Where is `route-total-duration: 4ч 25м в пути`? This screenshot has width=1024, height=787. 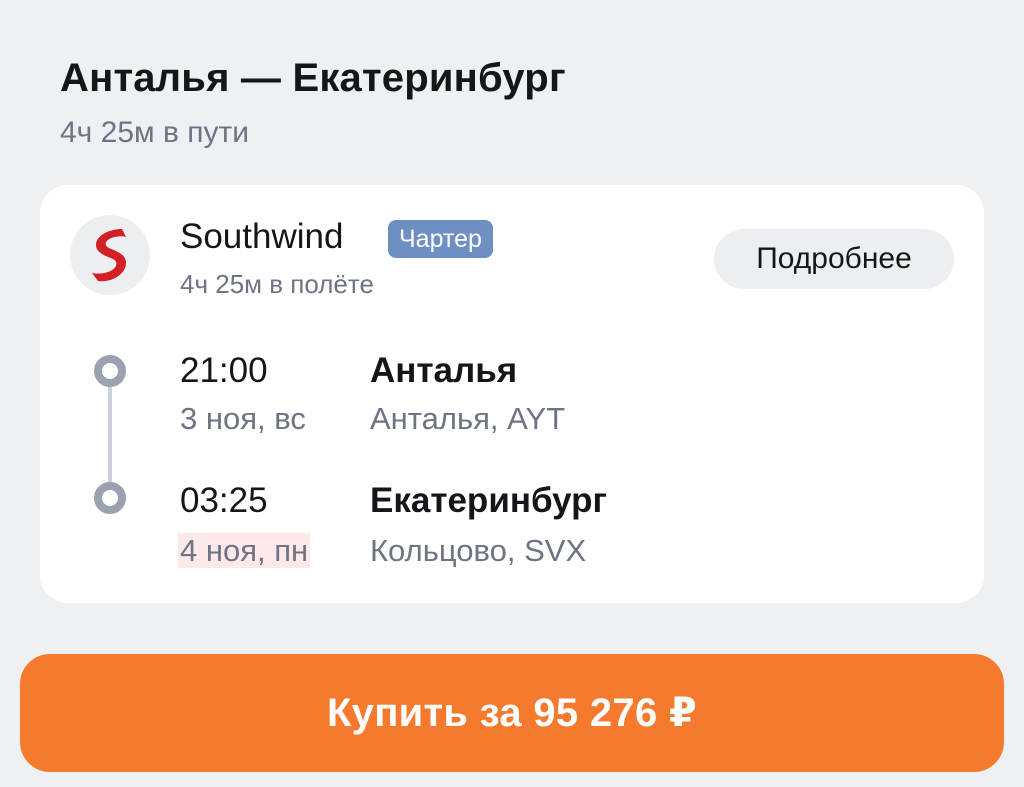 route-total-duration: 4ч 25м в пути is located at coordinates (154, 132).